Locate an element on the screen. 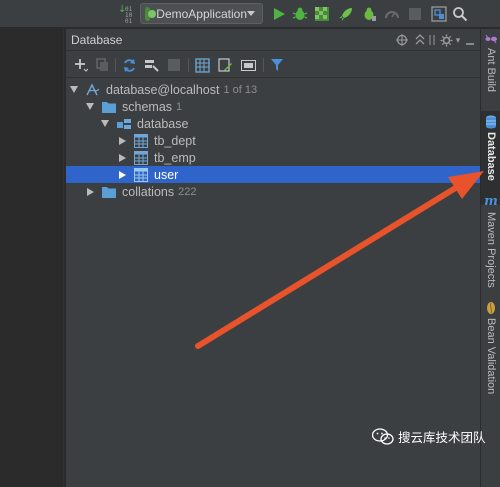 This screenshot has width=500, height=487. synchronize-button is located at coordinates (129, 65).